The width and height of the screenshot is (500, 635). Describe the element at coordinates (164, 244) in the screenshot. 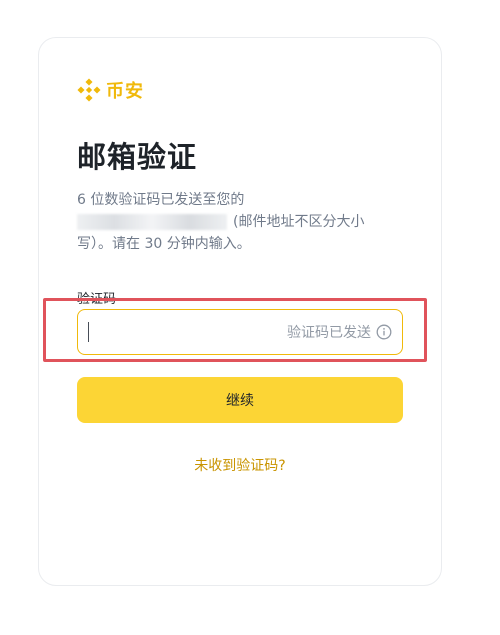

I see `desc-line-3: 写）。请在 30 分钟内输入。` at that location.